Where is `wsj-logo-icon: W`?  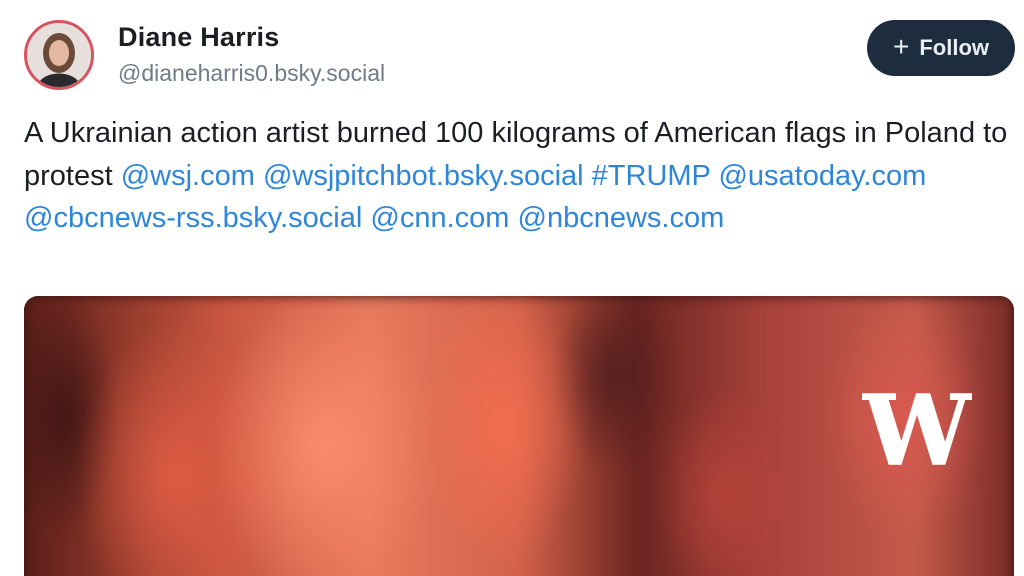
wsj-logo-icon: W is located at coordinates (917, 432).